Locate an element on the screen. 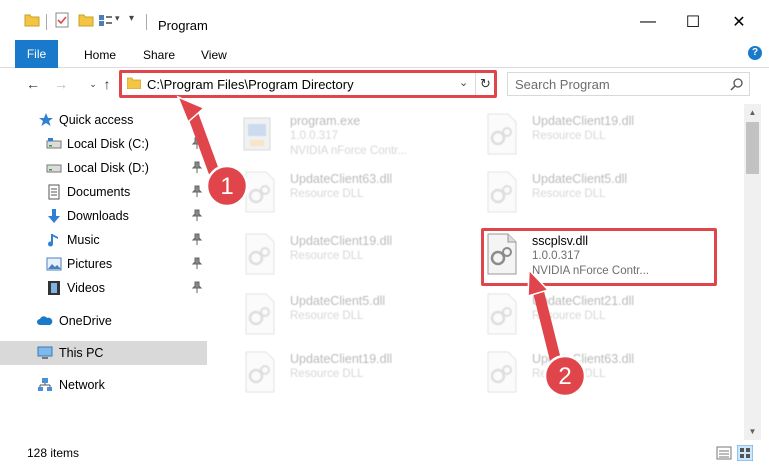  back-button: ← is located at coordinates (33, 84).